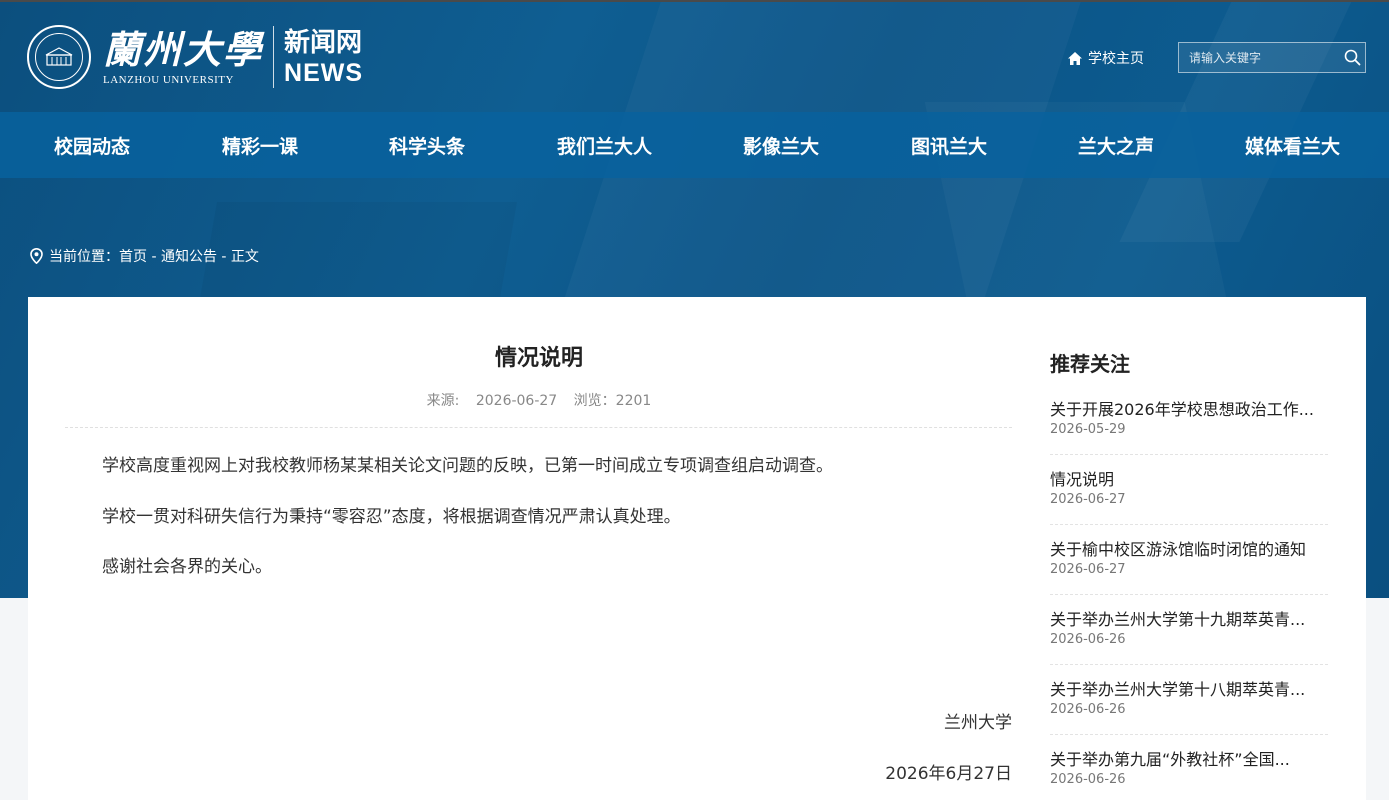 Image resolution: width=1389 pixels, height=800 pixels. What do you see at coordinates (391, 517) in the screenshot?
I see `article-paragraph: 学校一贯对科研失信行为秉持“零容忍”态度，将根据调查情况严肃认真处理。` at bounding box center [391, 517].